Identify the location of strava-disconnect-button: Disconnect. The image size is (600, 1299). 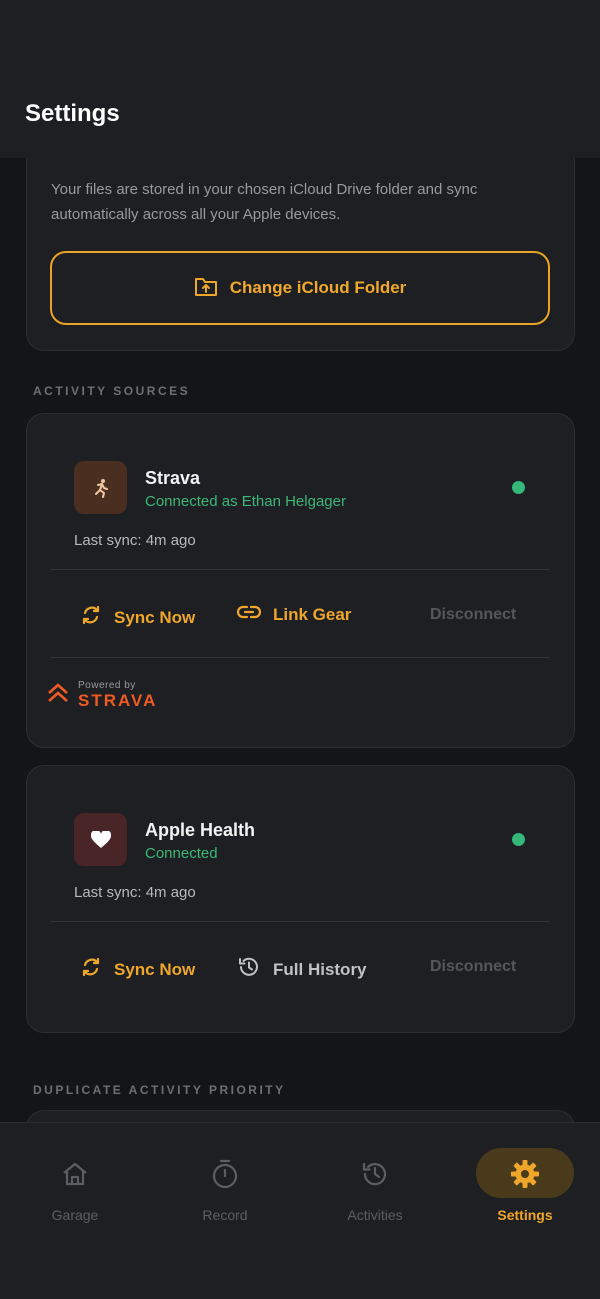
(473, 615).